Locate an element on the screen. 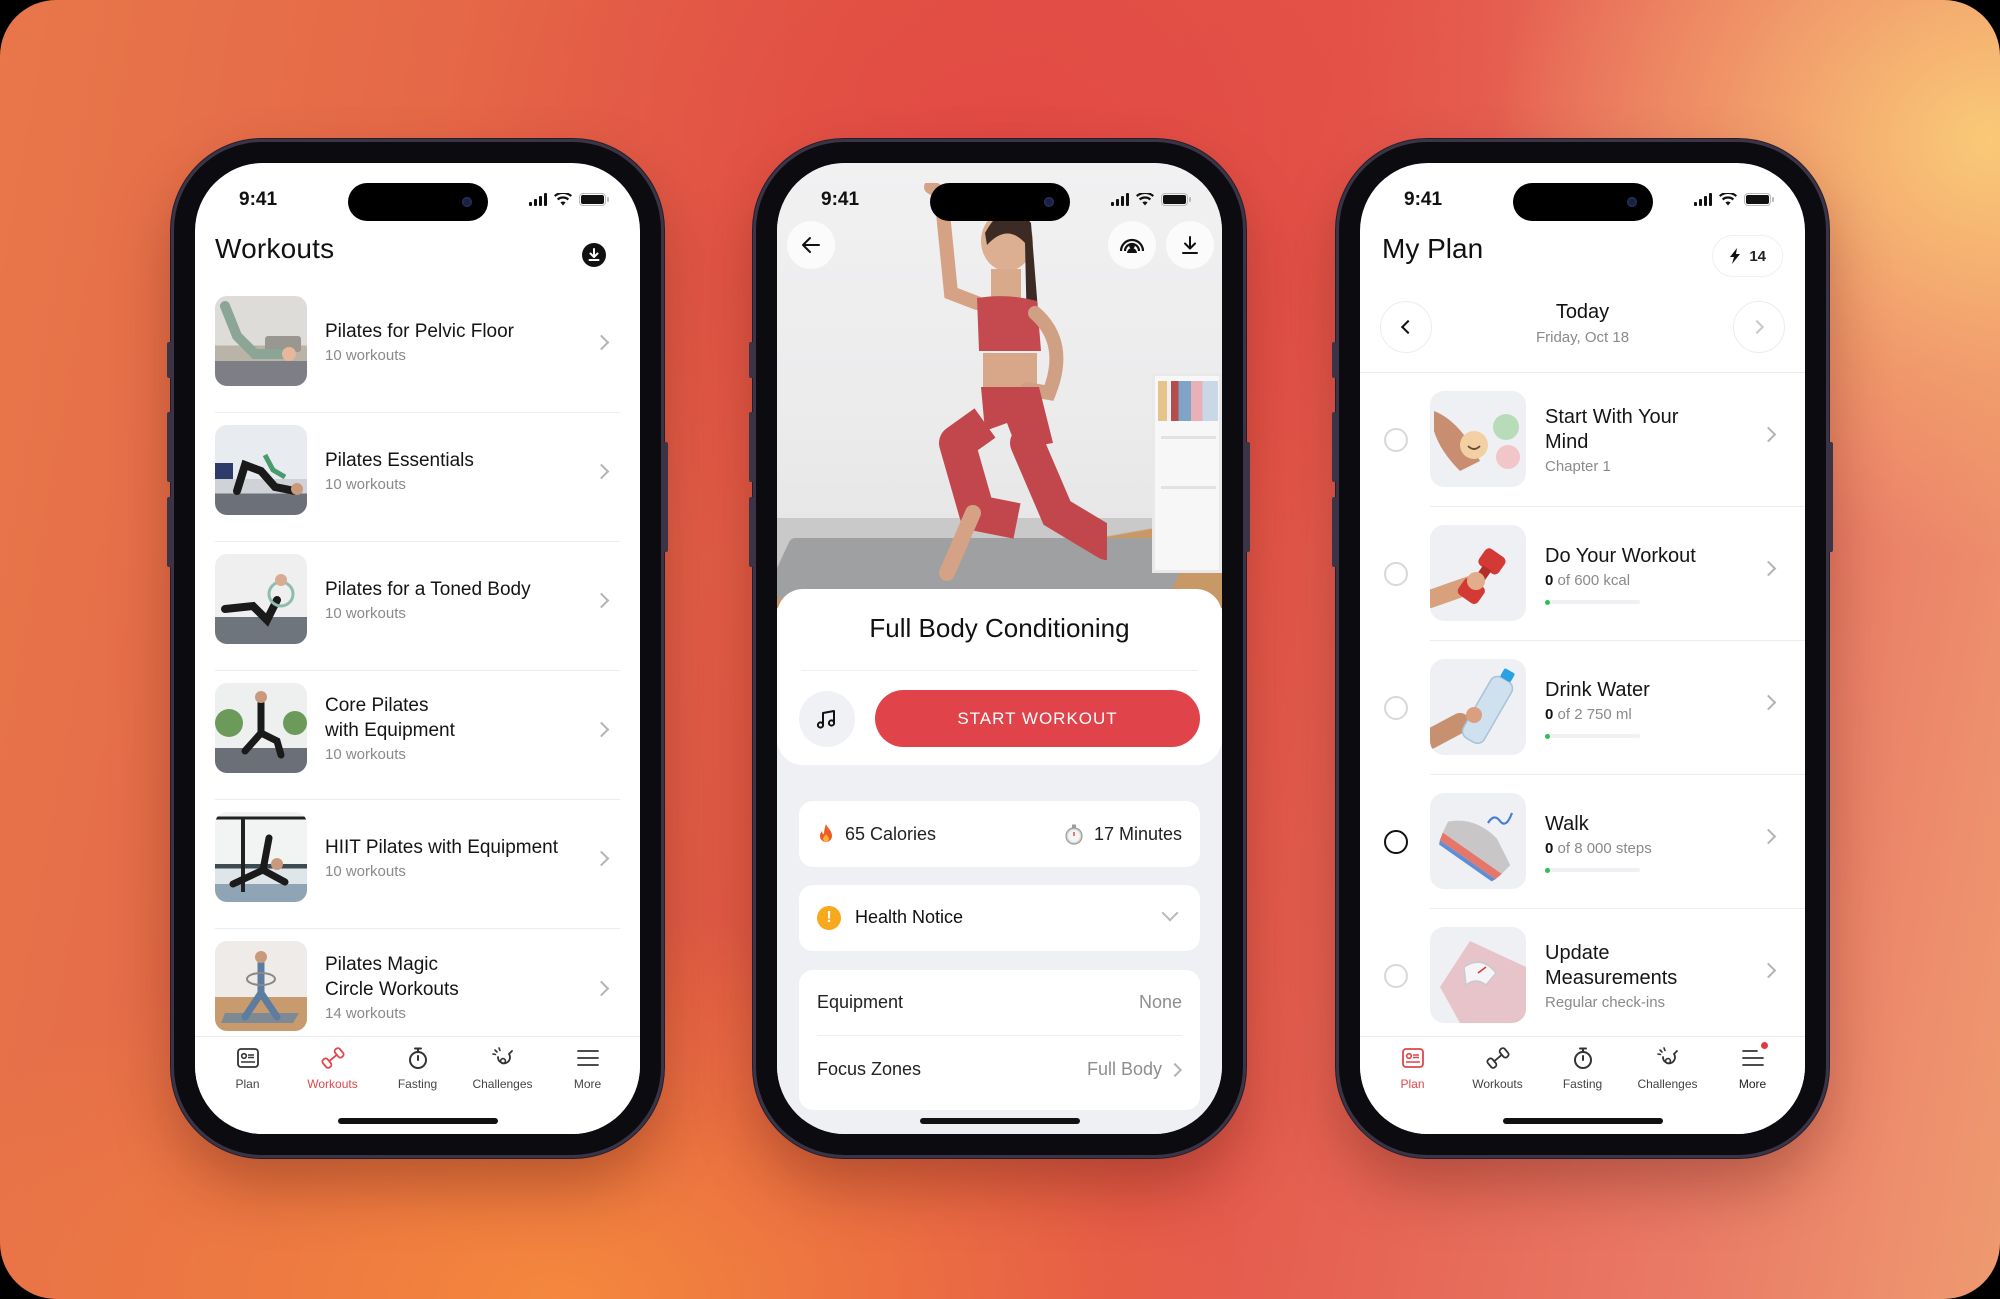 The height and width of the screenshot is (1299, 2000). workout-details-card: Equipment None Focus Zones Full Body is located at coordinates (999, 1040).